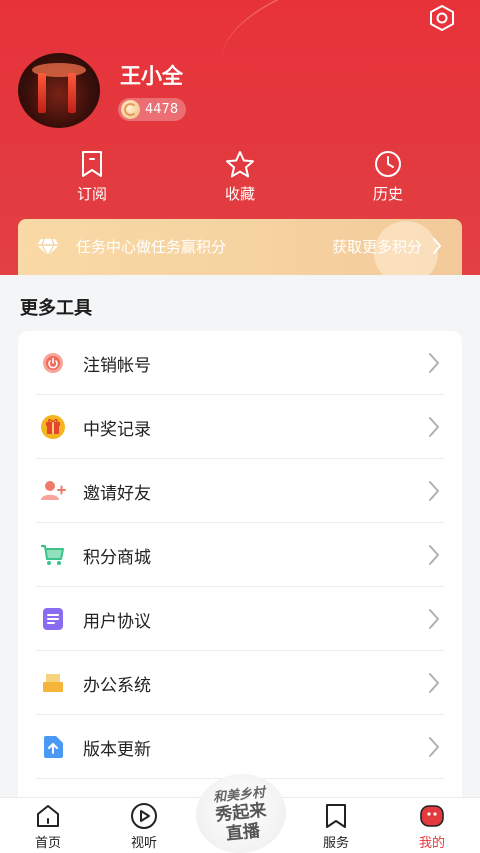 Image resolution: width=480 pixels, height=853 pixels. I want to click on user-name: 王小全, so click(151, 76).